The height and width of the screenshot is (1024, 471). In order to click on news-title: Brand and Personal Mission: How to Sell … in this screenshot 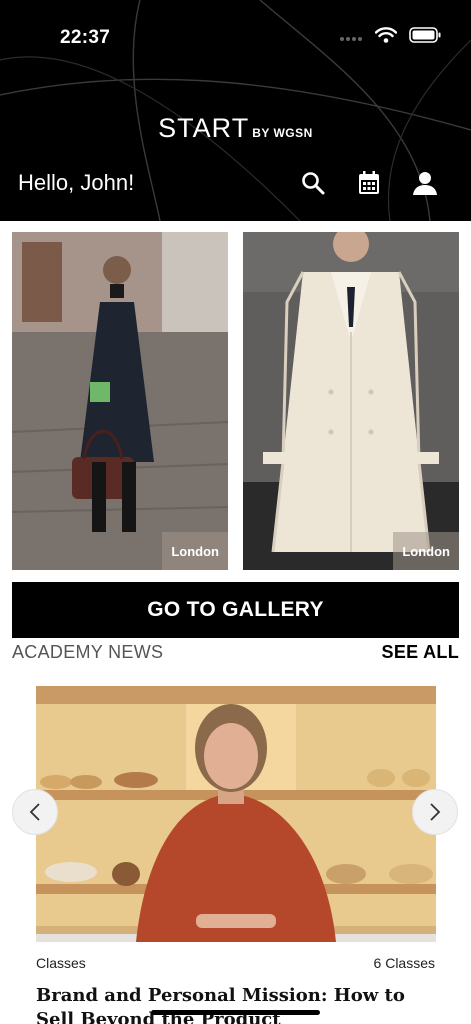, I will do `click(236, 1004)`.